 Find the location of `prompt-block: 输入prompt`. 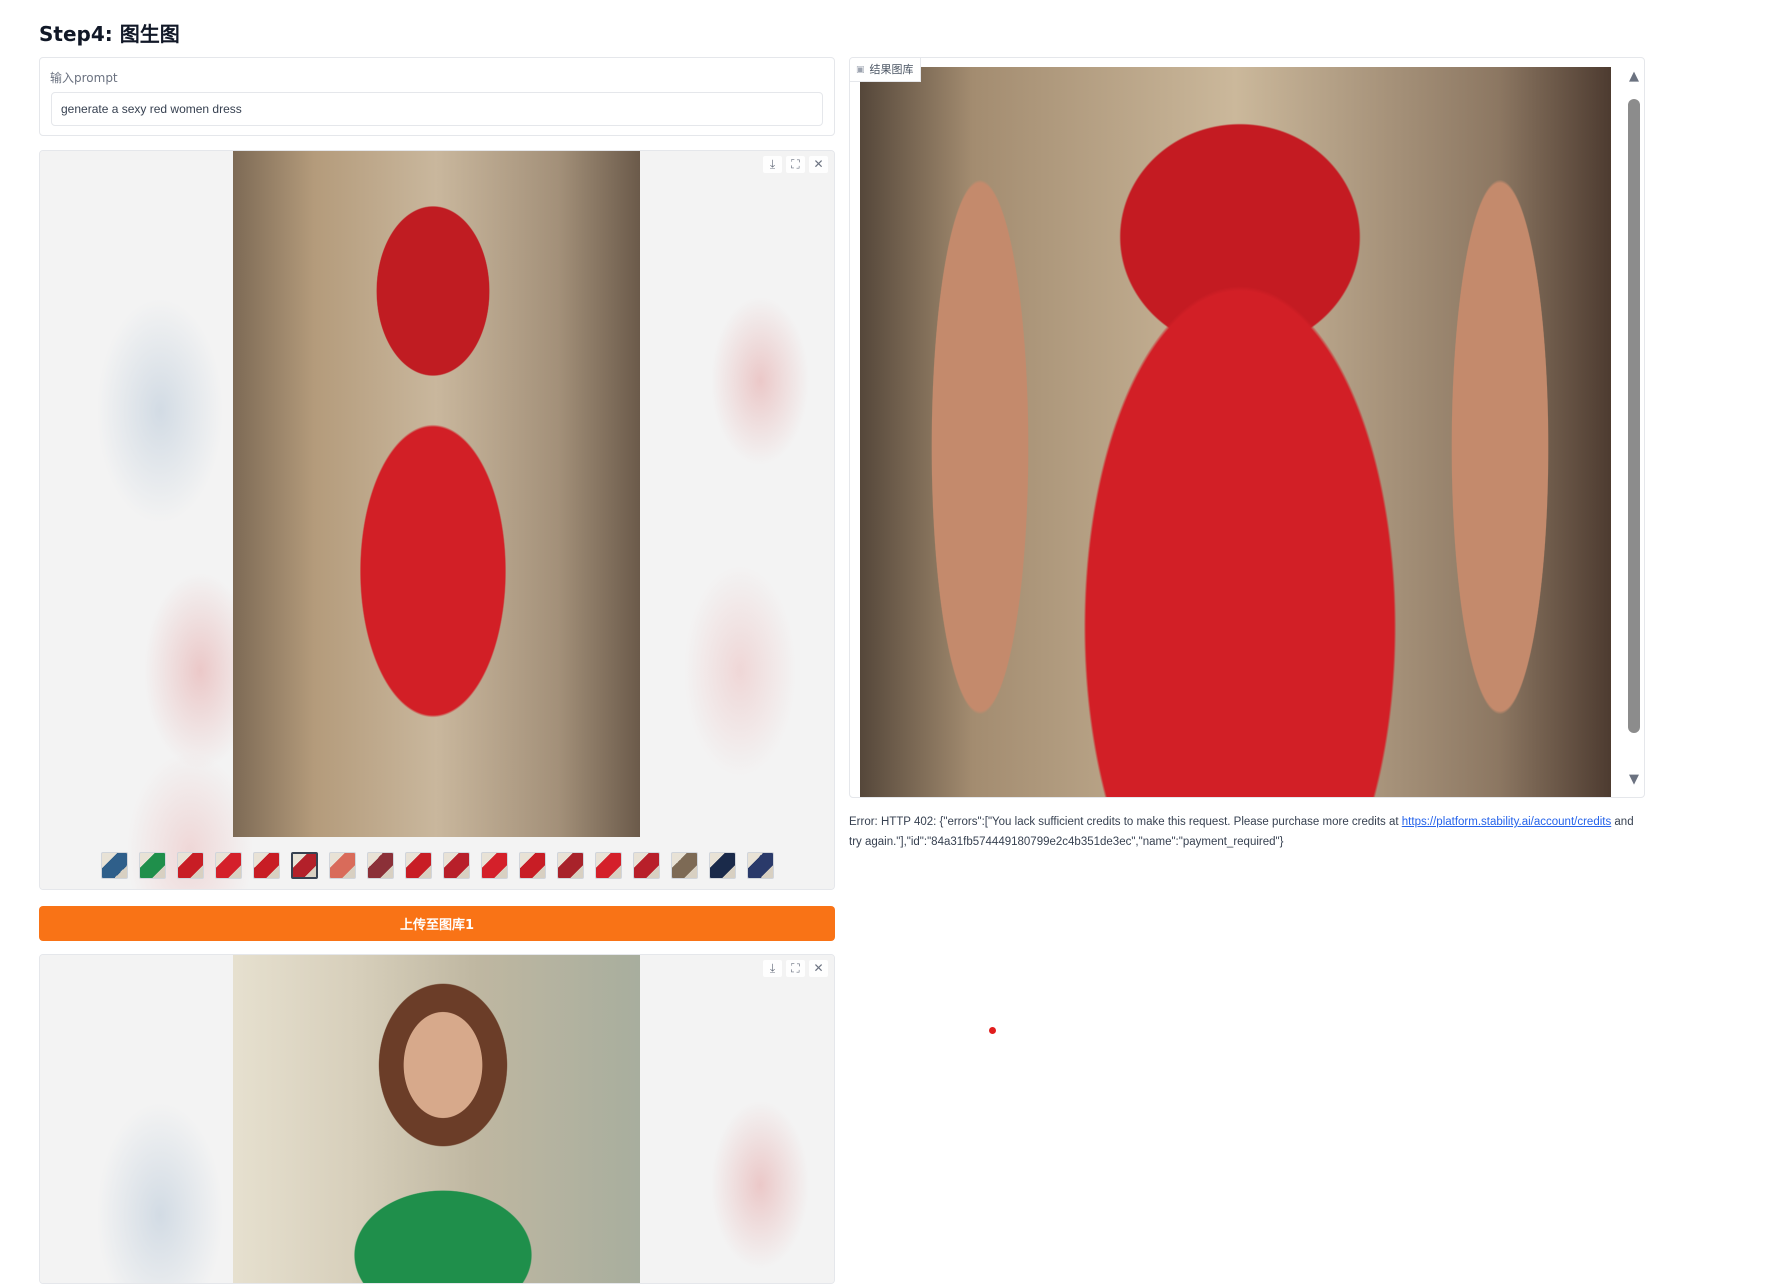

prompt-block: 输入prompt is located at coordinates (437, 96).